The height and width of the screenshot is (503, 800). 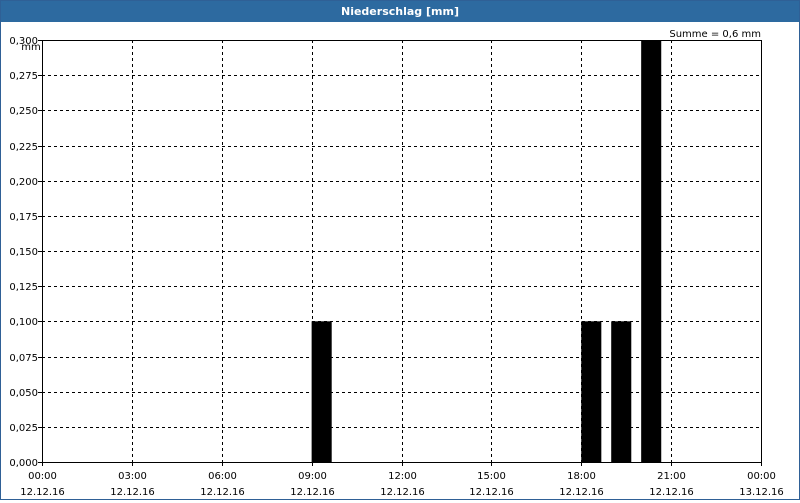 I want to click on x-tick-time-label: 12:00, so click(x=402, y=476).